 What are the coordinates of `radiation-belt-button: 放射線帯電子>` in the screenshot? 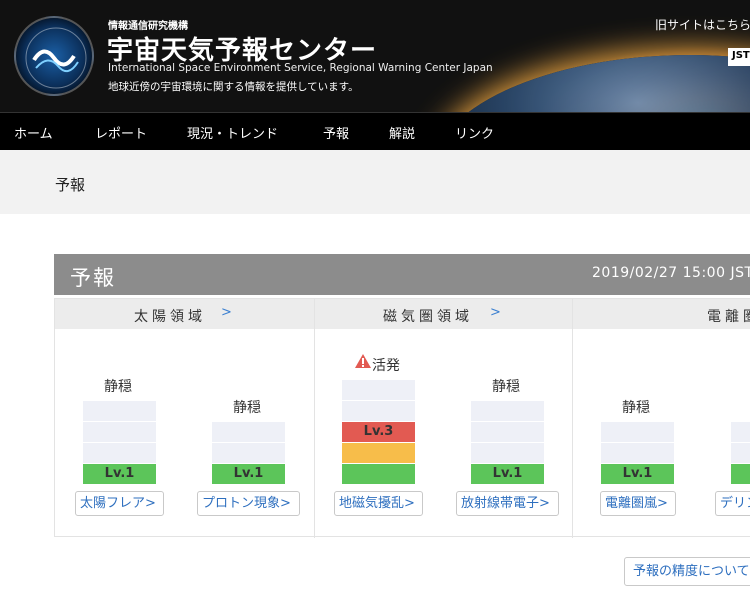 It's located at (507, 503).